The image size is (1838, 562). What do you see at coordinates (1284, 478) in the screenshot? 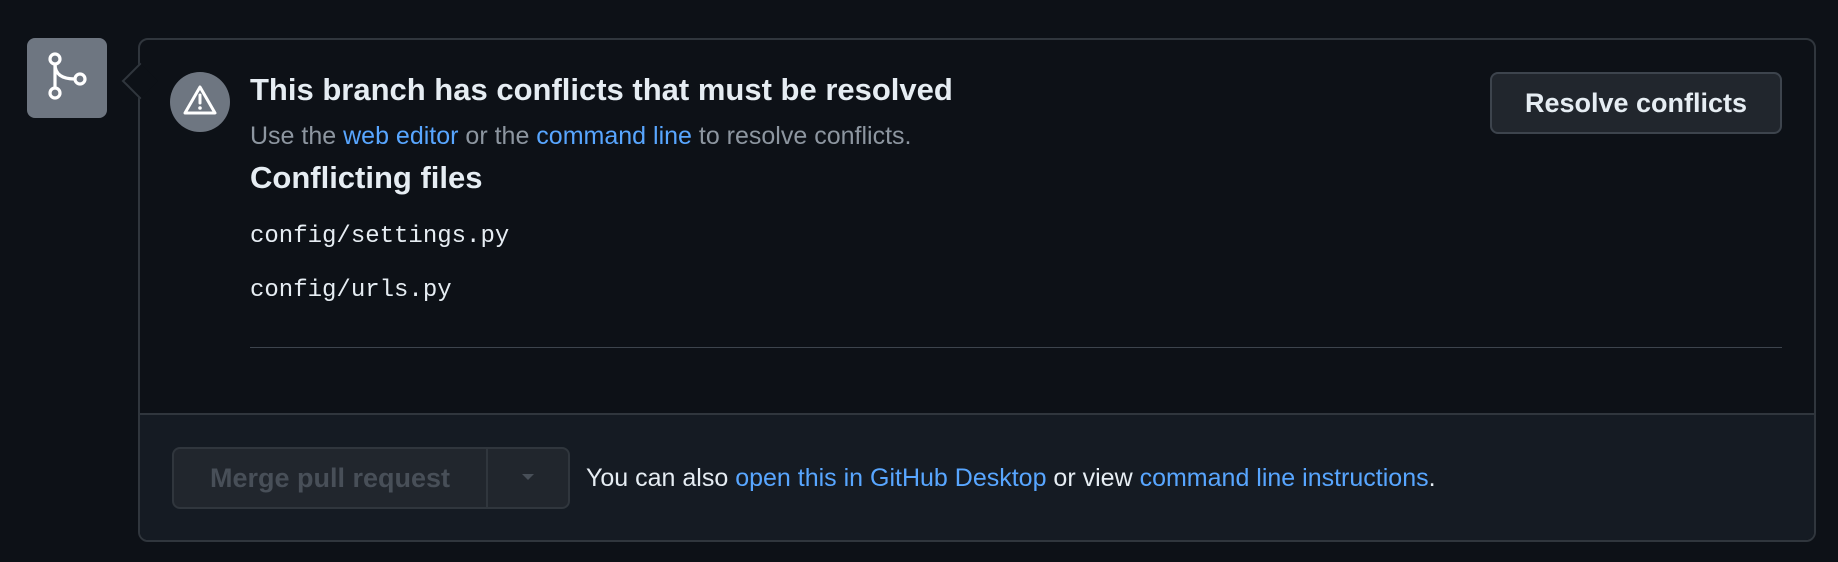
I see `command-line-instructions-link: command line instructions` at bounding box center [1284, 478].